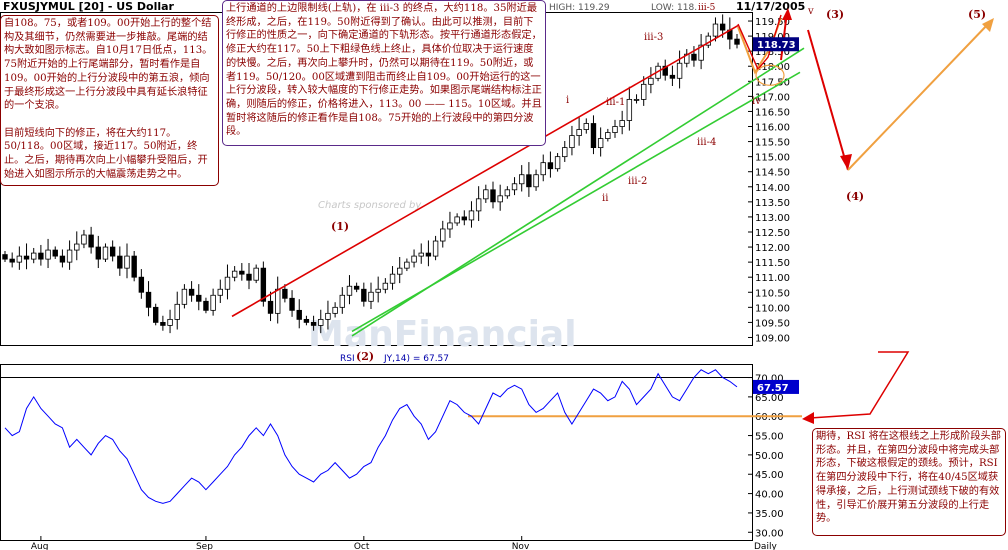 This screenshot has height=550, width=1008. What do you see at coordinates (772, 338) in the screenshot?
I see `price-axis-label: 109.00` at bounding box center [772, 338].